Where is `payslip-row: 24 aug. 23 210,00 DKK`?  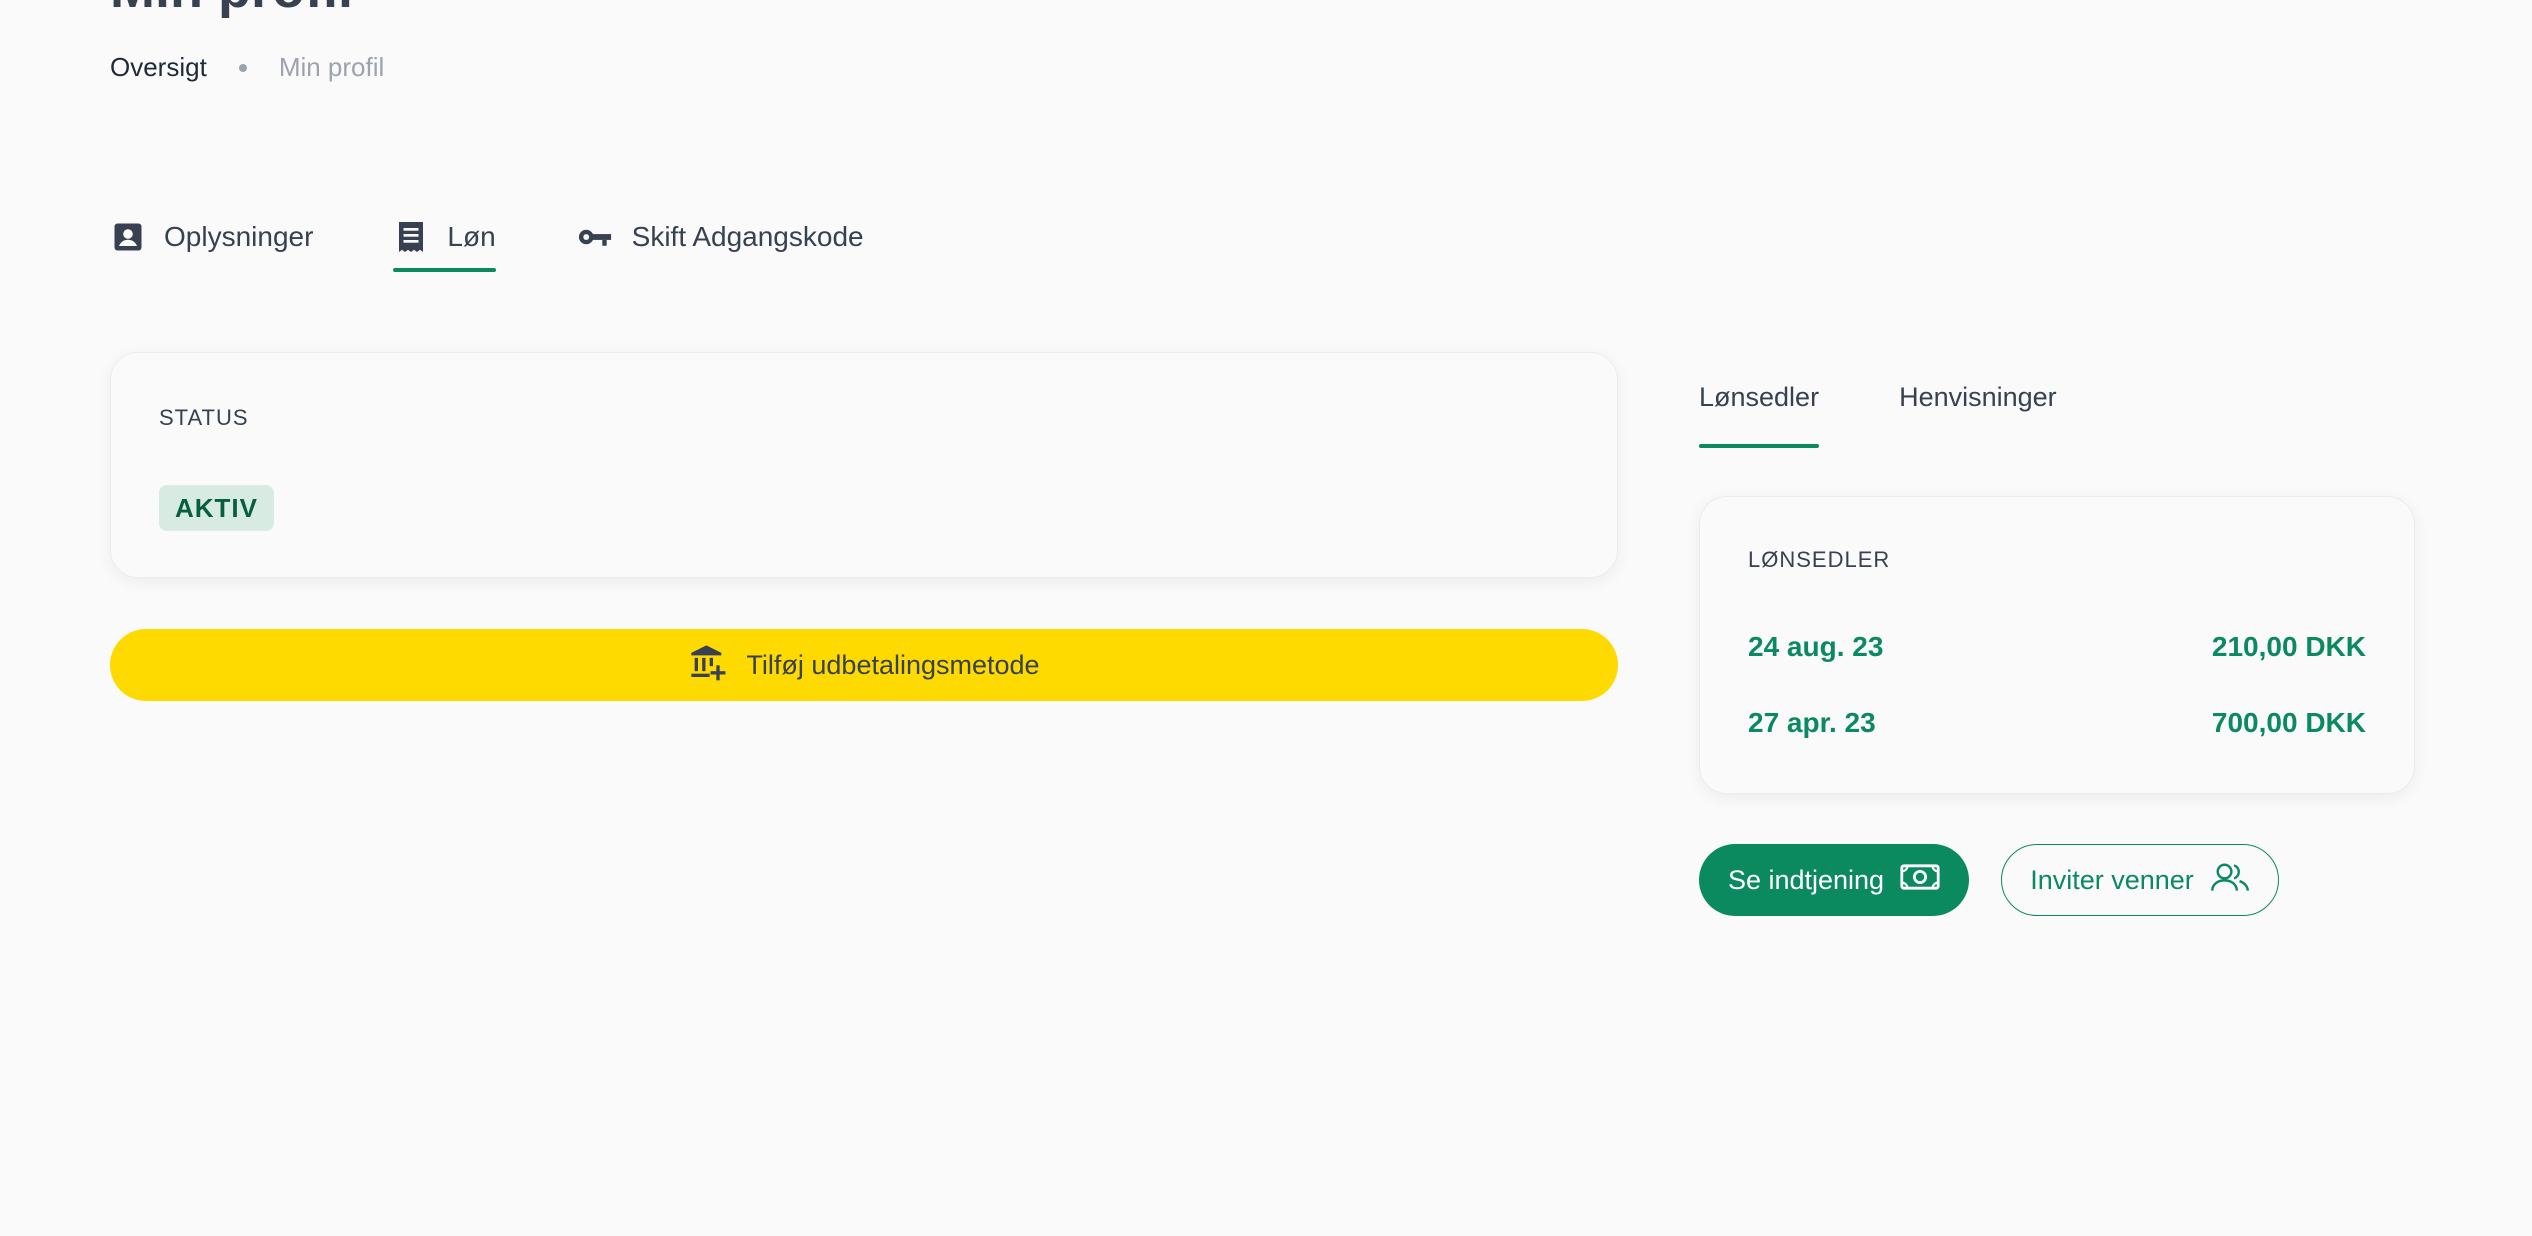
payslip-row: 24 aug. 23 210,00 DKK is located at coordinates (2057, 647).